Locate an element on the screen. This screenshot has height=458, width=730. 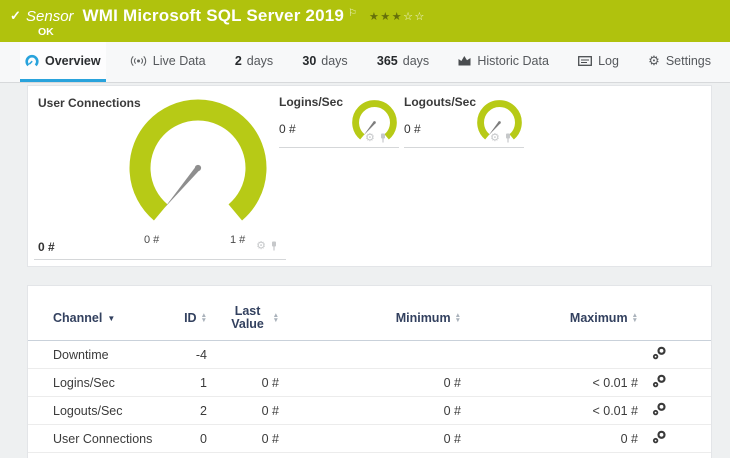
tab-live-data: Live Data is located at coordinates (168, 62).